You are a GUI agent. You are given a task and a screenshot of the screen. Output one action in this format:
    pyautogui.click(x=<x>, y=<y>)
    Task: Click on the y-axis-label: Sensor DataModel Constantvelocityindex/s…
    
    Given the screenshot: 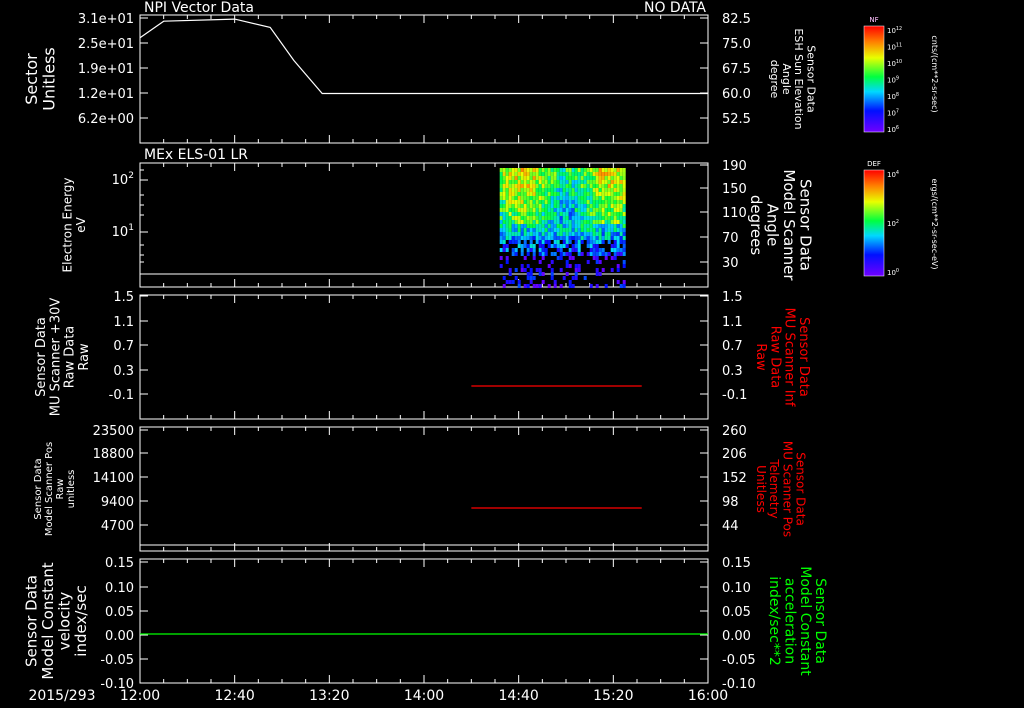 What is the action you would take?
    pyautogui.click(x=57, y=620)
    